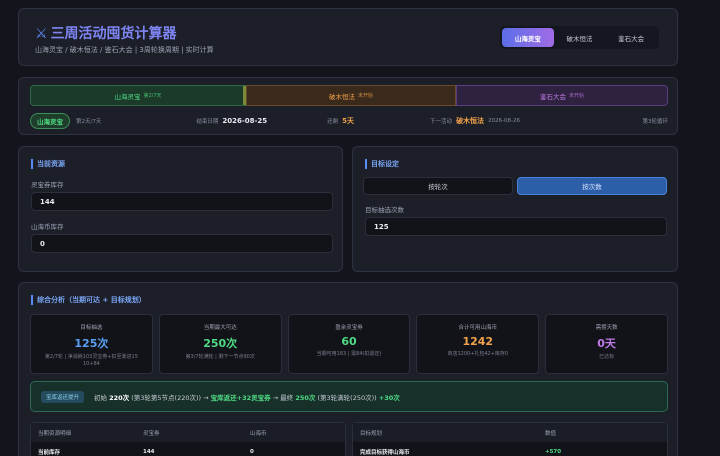 This screenshot has width=720, height=456. I want to click on current-event-pill: 山海灵宝, so click(50, 121).